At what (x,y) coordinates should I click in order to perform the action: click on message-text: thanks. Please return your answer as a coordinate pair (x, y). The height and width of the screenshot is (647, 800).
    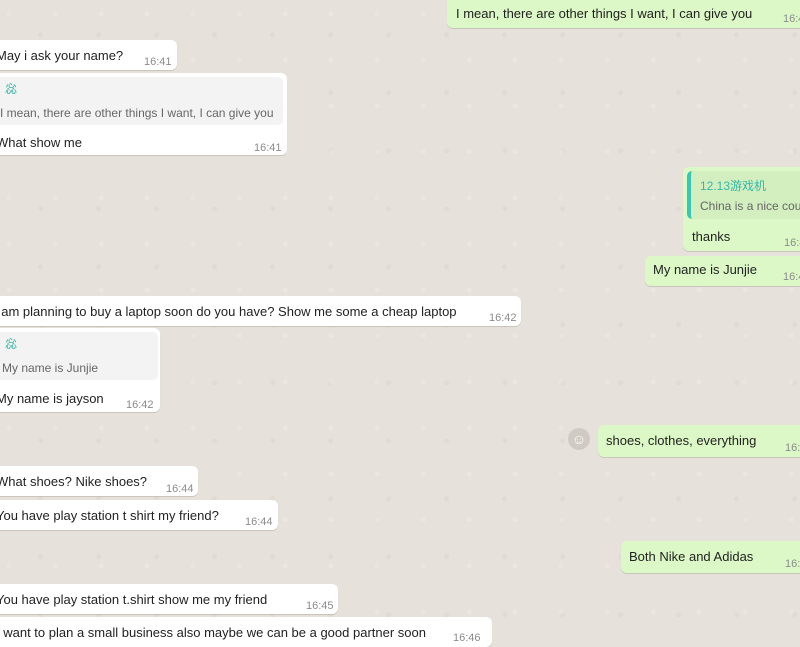
    Looking at the image, I should click on (711, 236).